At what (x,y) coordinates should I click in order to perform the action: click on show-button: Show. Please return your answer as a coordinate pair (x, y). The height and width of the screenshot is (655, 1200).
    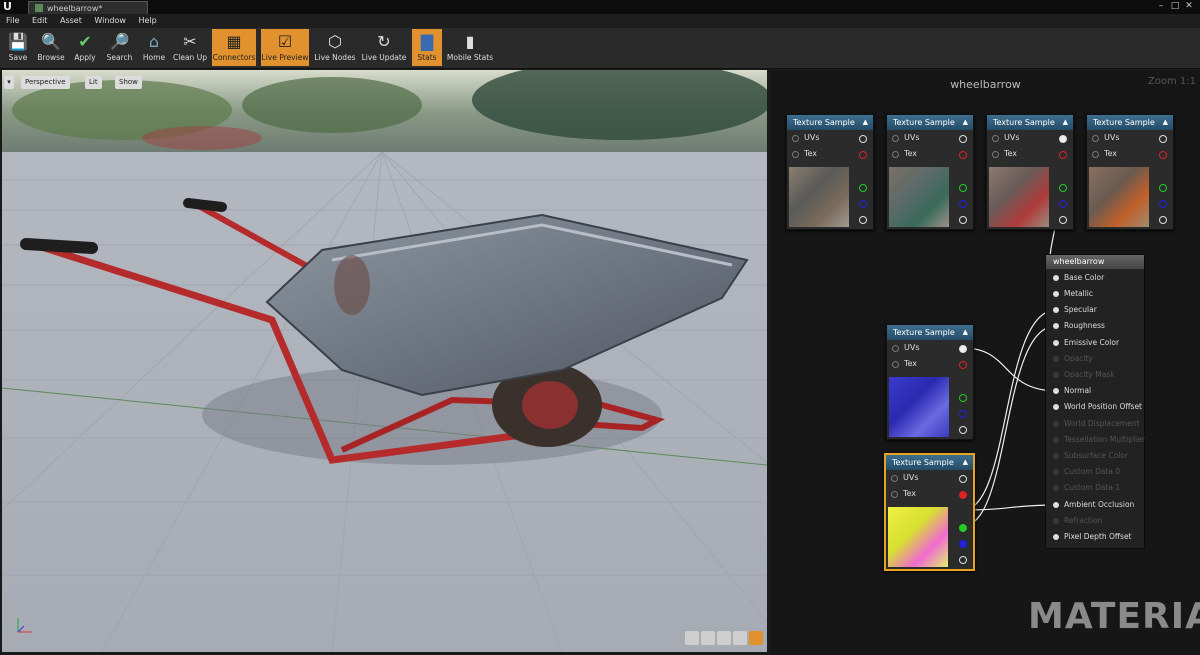
    Looking at the image, I should click on (128, 82).